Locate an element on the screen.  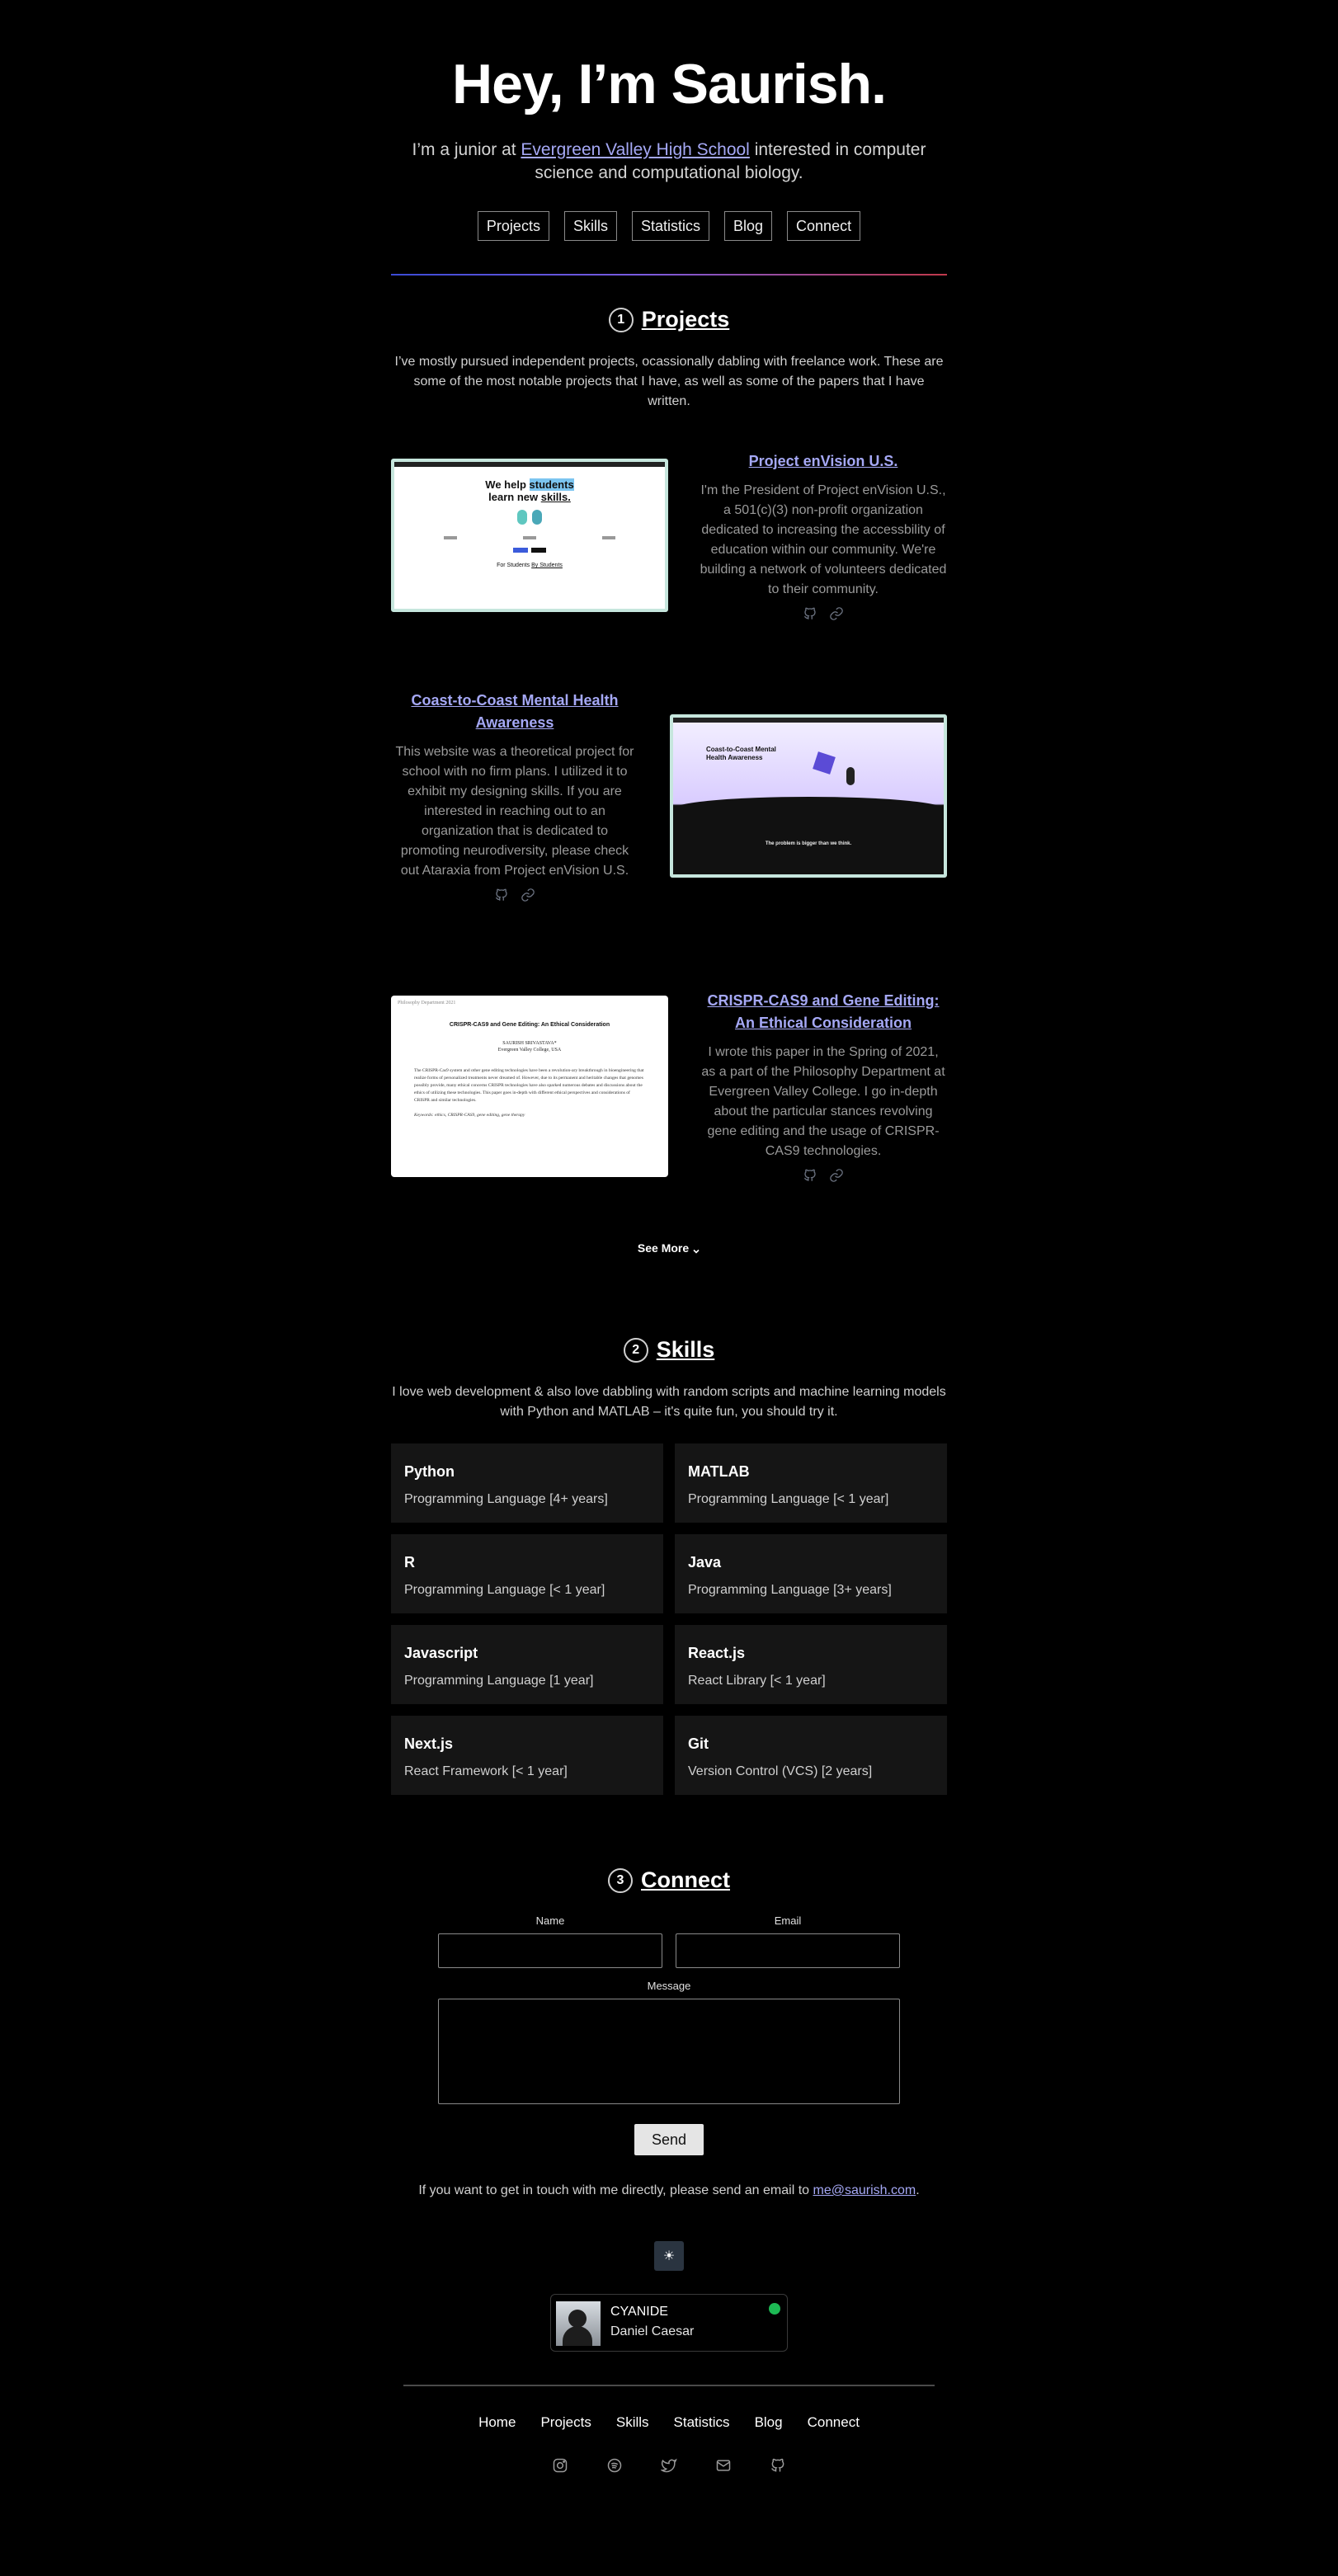
nav-button-connect: Connect is located at coordinates (824, 226).